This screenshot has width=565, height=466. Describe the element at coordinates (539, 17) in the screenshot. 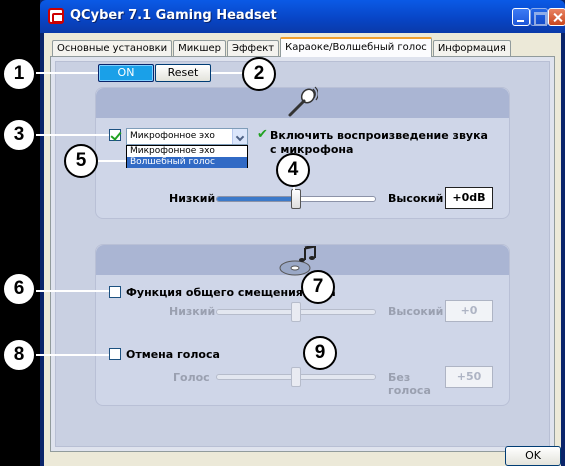

I see `maximize-button` at that location.